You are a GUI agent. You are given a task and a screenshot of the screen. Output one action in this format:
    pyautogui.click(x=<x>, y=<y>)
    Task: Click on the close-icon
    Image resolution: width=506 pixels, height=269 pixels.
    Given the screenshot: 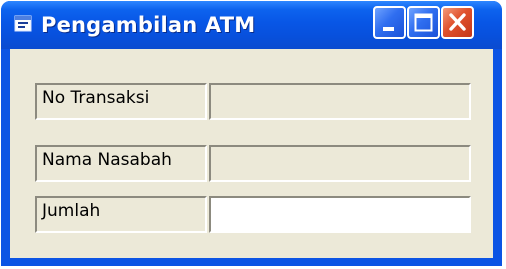 What is the action you would take?
    pyautogui.click(x=457, y=22)
    